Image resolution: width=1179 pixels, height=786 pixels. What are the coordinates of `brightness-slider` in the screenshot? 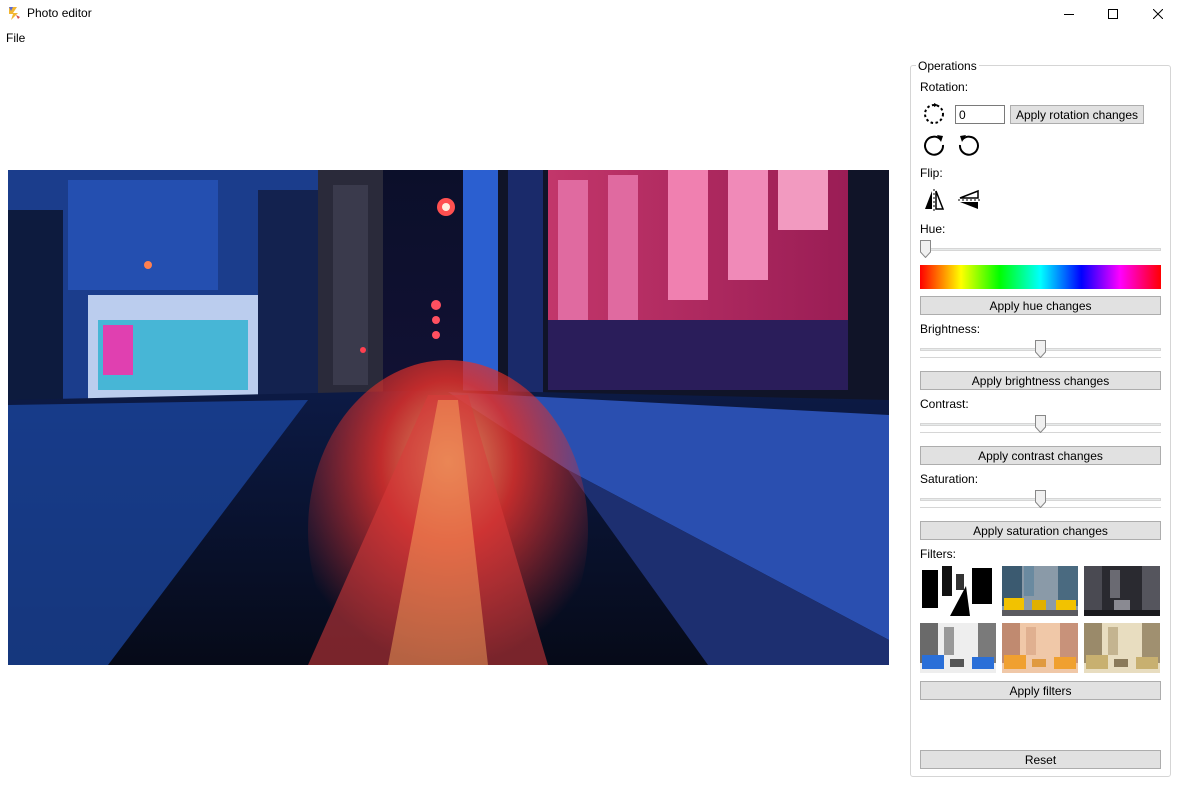 It's located at (1040, 350).